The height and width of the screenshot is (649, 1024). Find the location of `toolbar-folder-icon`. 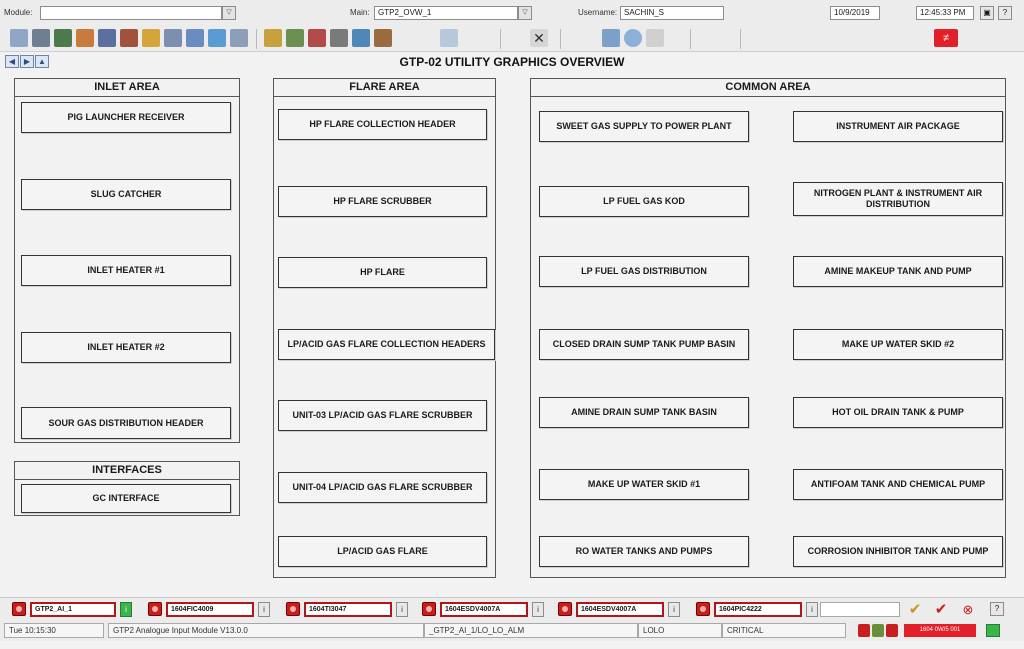

toolbar-folder-icon is located at coordinates (151, 38).